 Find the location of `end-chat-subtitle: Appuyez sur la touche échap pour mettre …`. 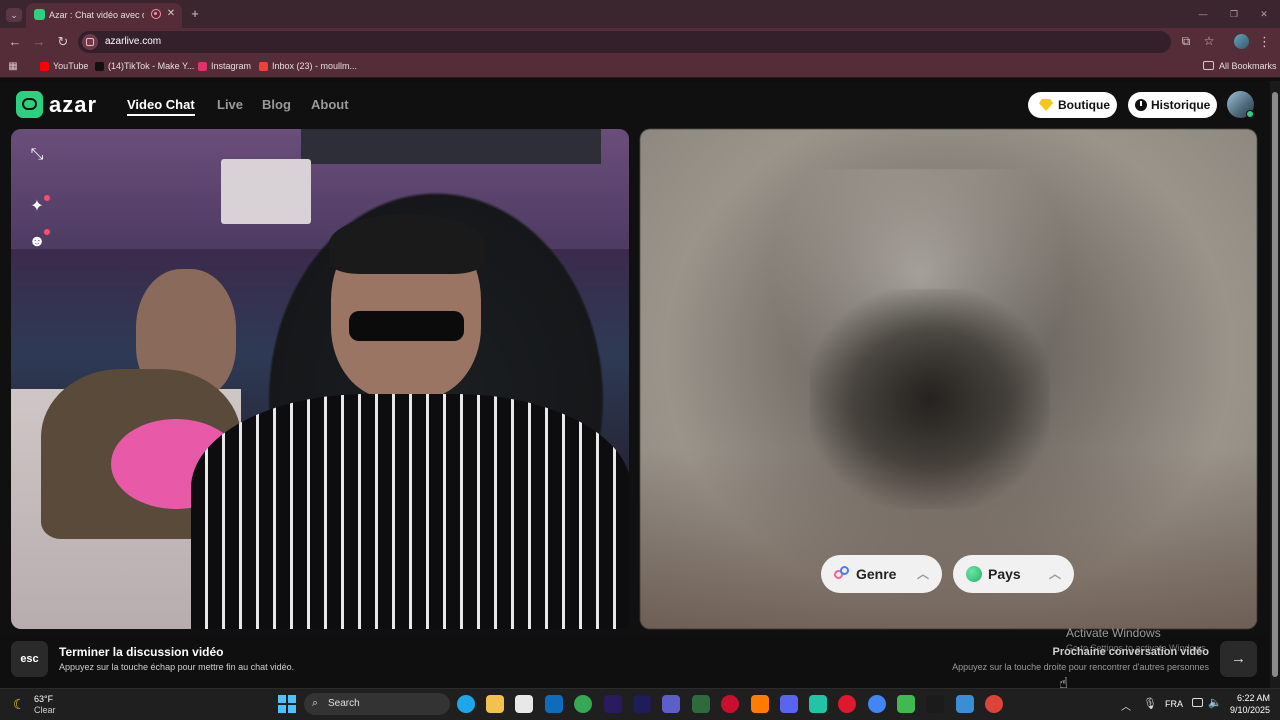

end-chat-subtitle: Appuyez sur la touche échap pour mettre … is located at coordinates (177, 667).